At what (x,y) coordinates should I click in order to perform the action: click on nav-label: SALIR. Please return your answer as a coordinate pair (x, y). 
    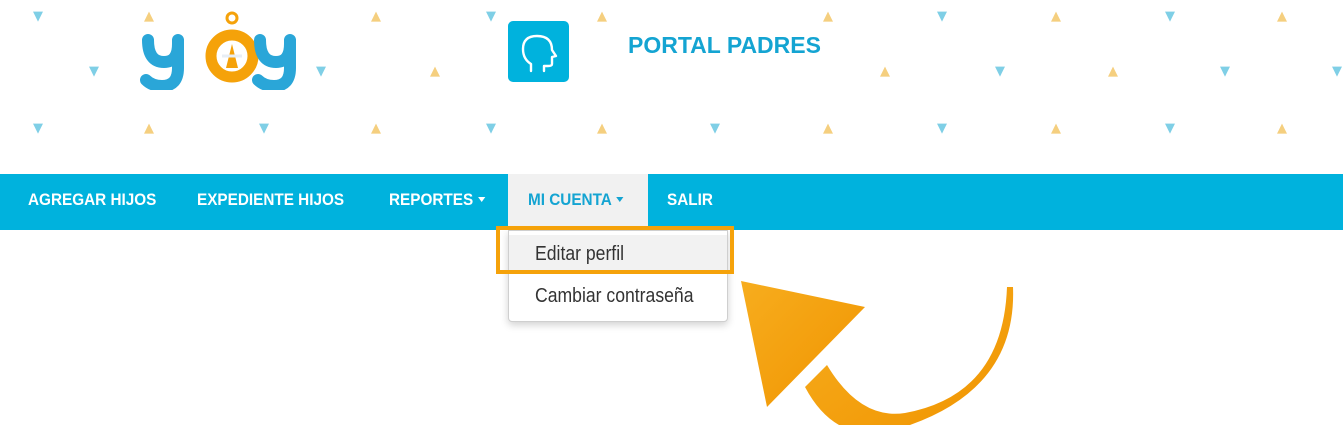
    Looking at the image, I should click on (690, 199).